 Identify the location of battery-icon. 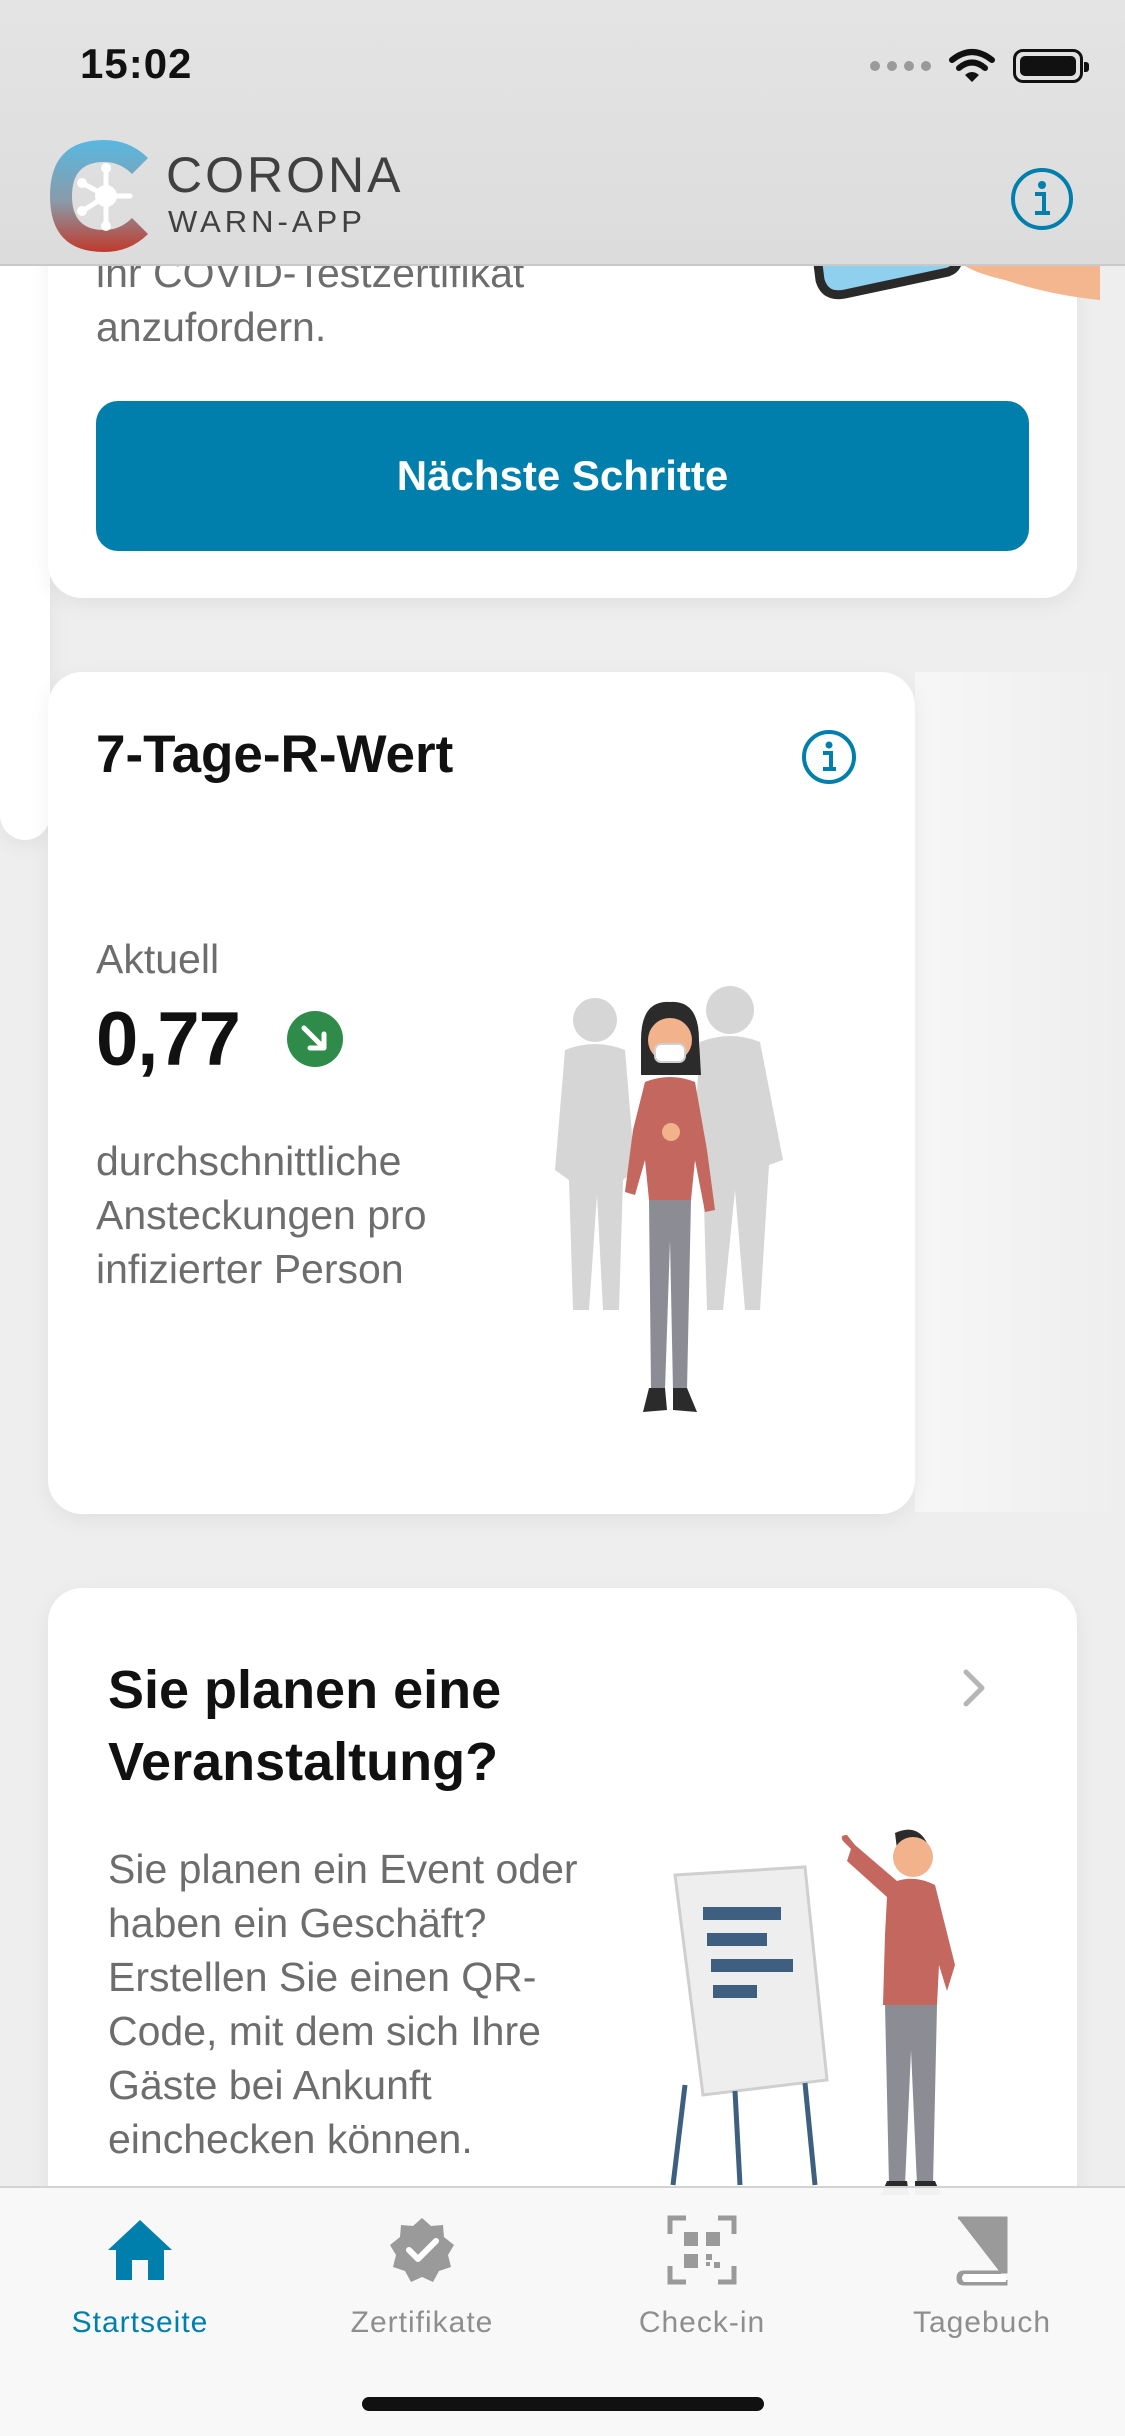
(1051, 66).